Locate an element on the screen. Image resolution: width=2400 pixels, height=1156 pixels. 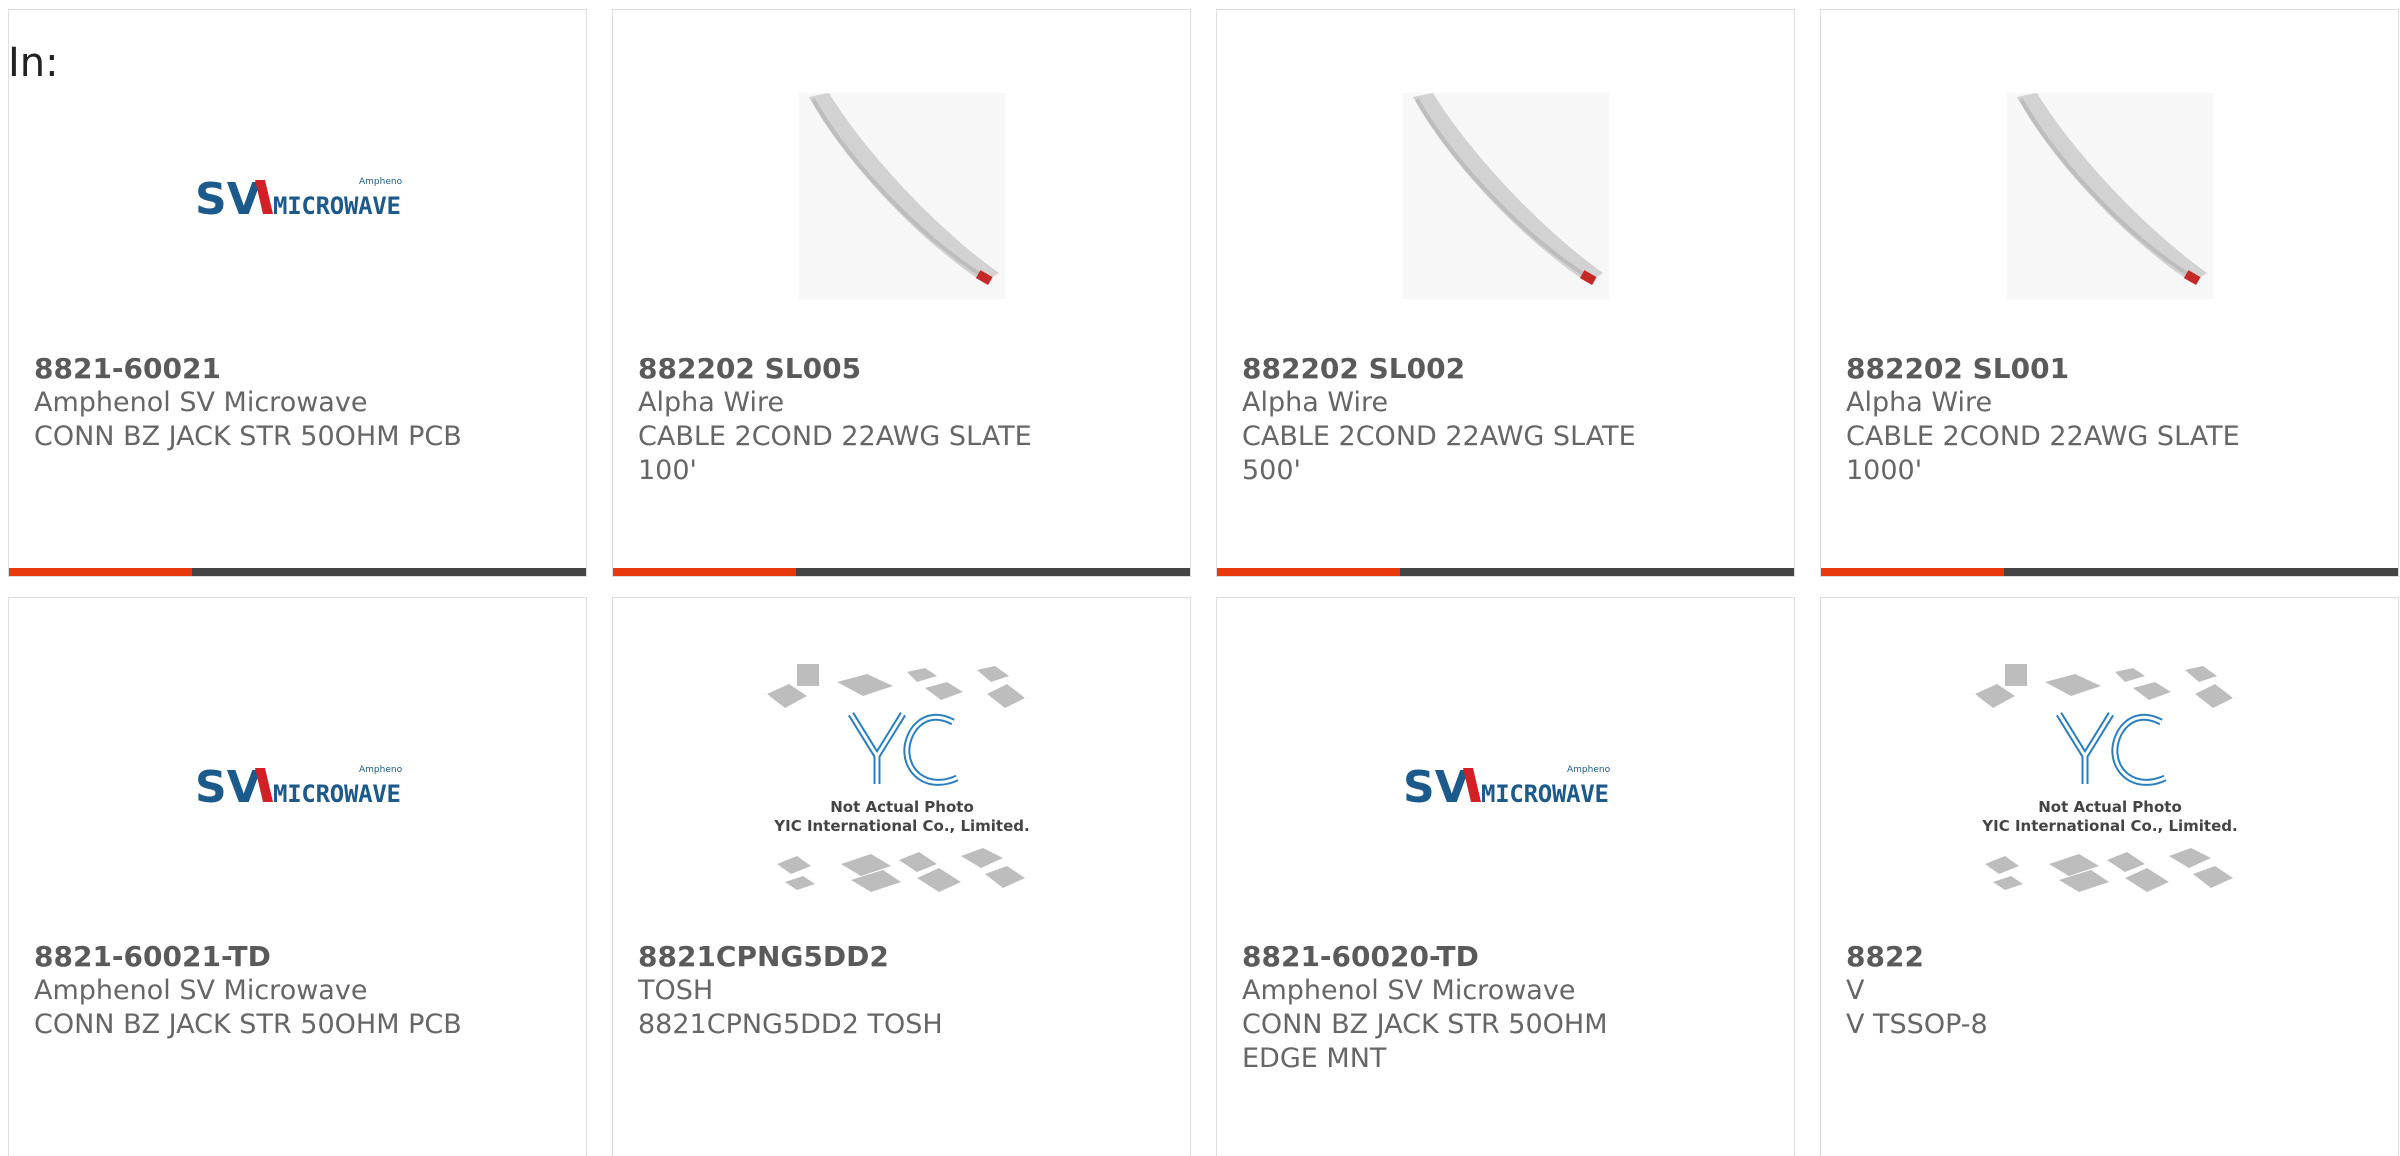
description: V TSSOP-8 is located at coordinates (1917, 1024).